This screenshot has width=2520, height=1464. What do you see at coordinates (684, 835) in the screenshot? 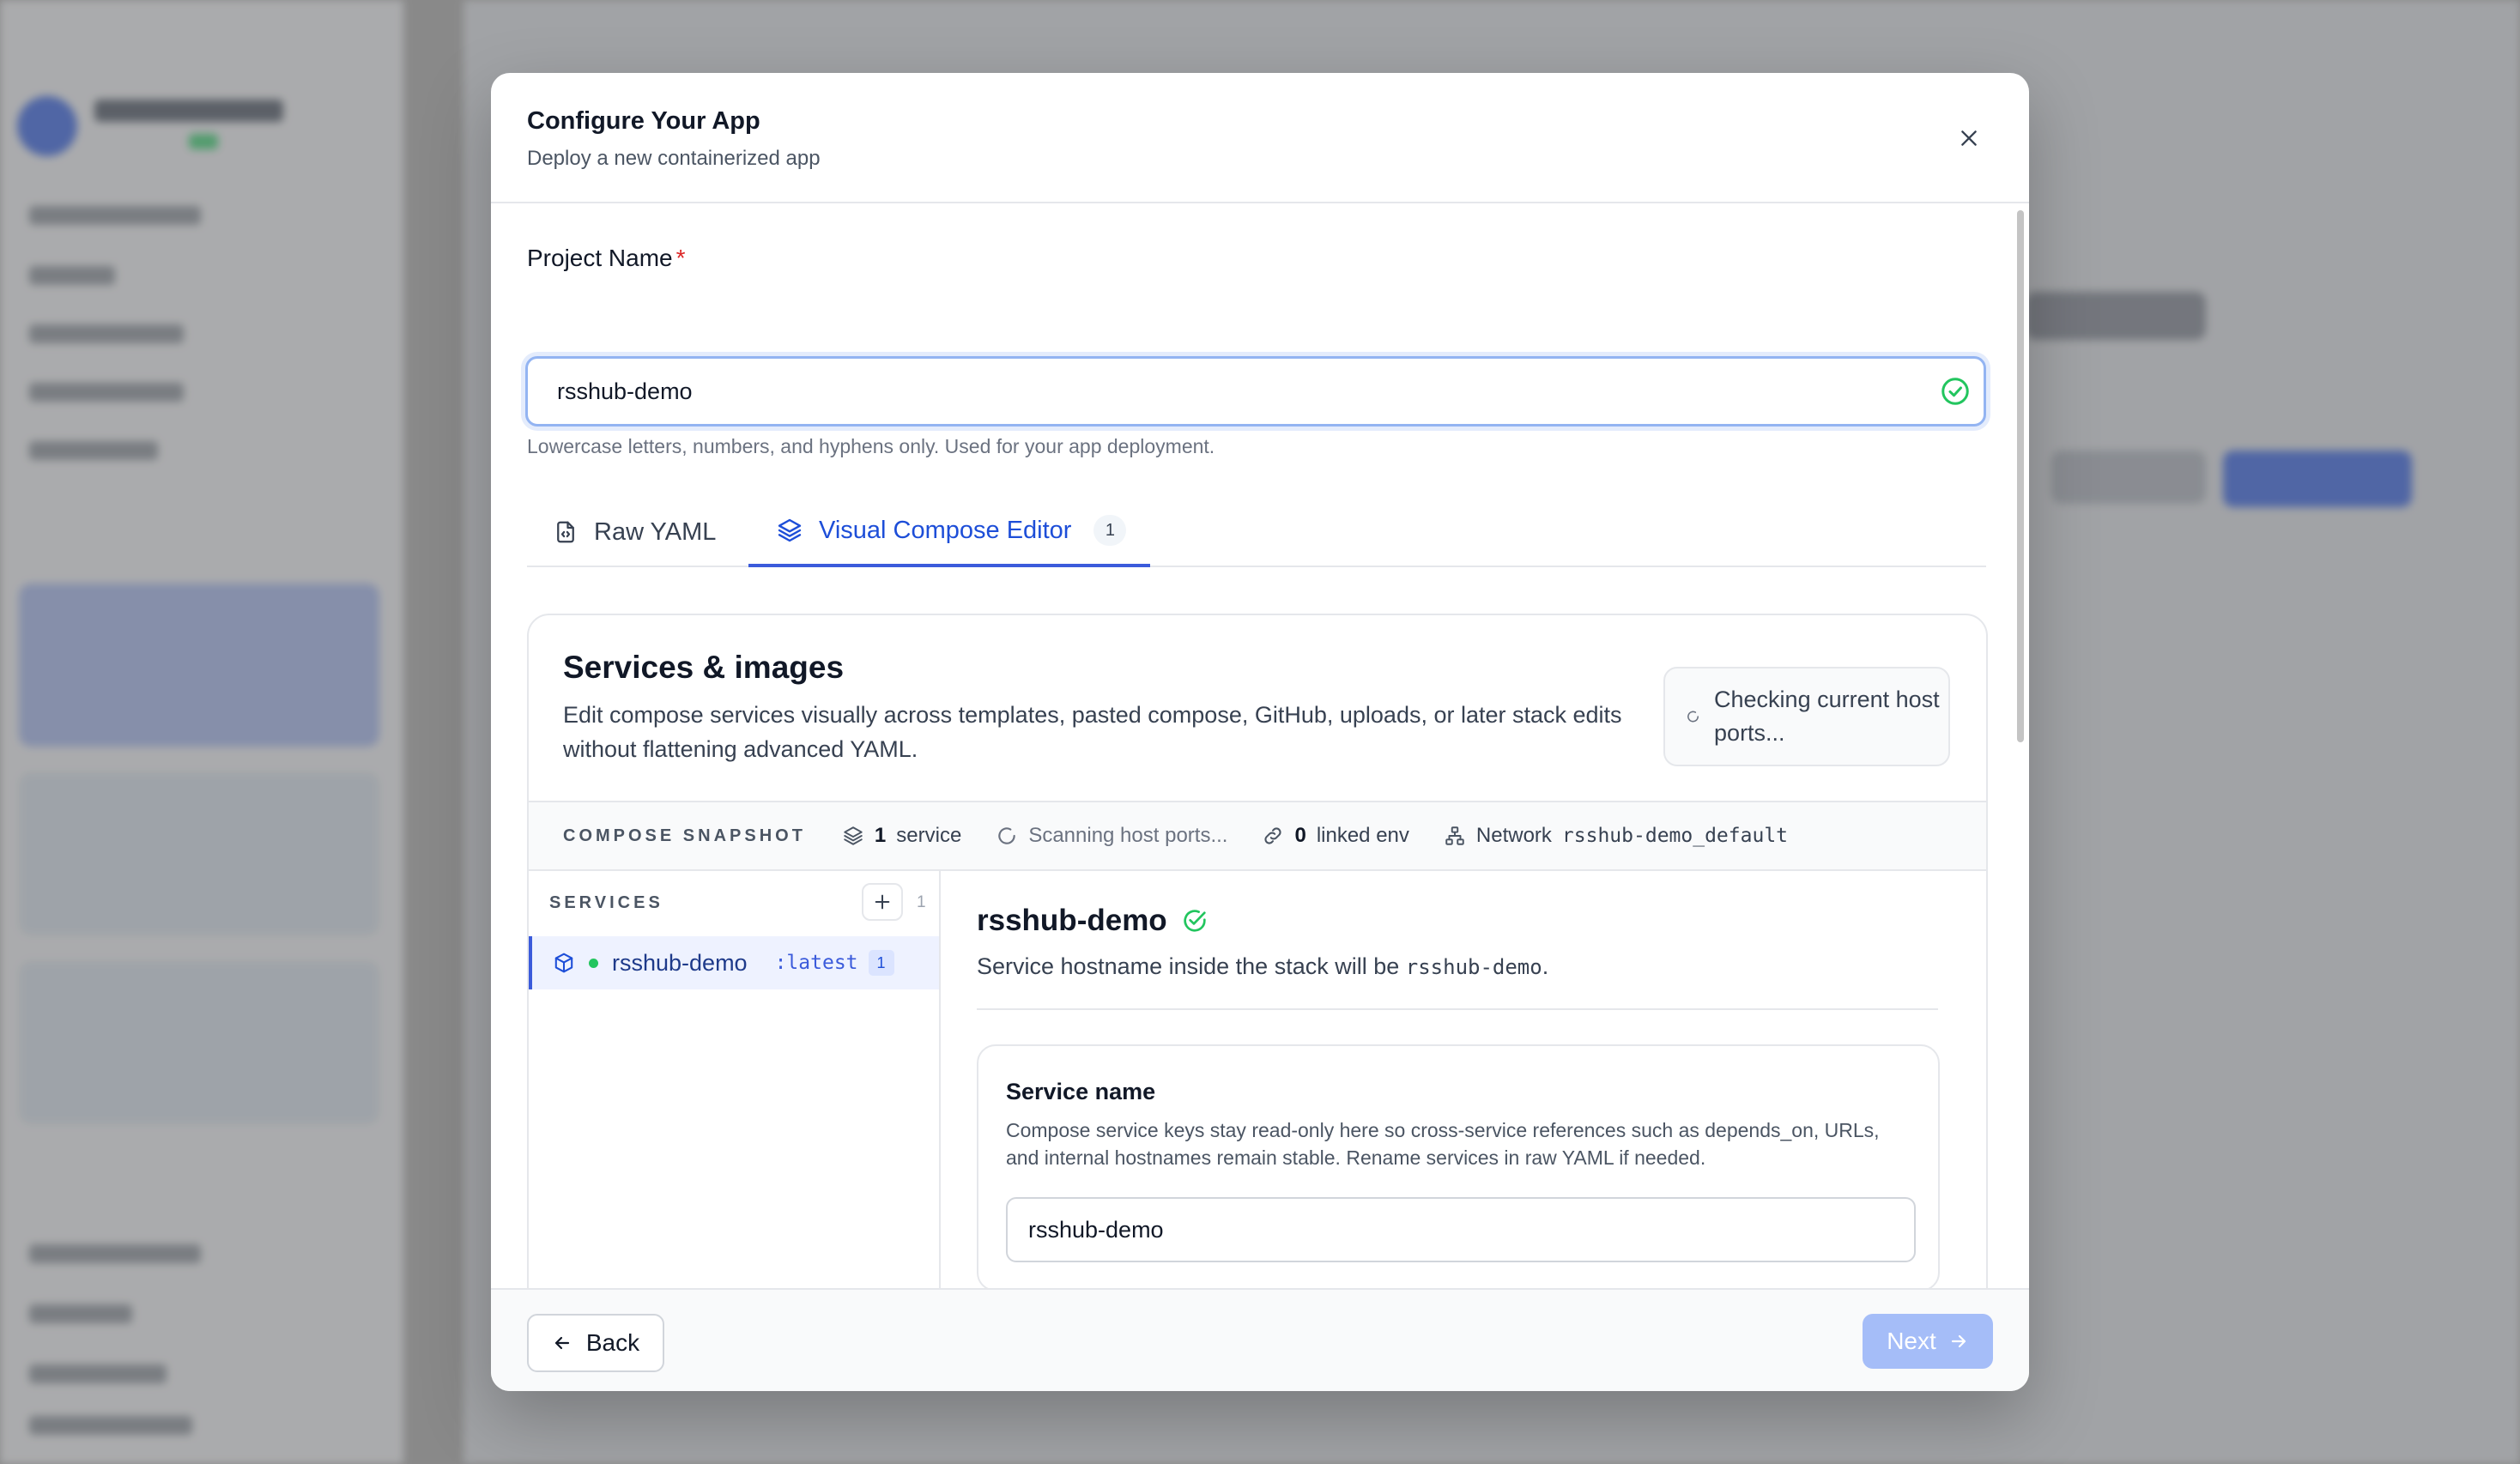
I see `snapshot-label: COMPOSE SNAPSHOT` at bounding box center [684, 835].